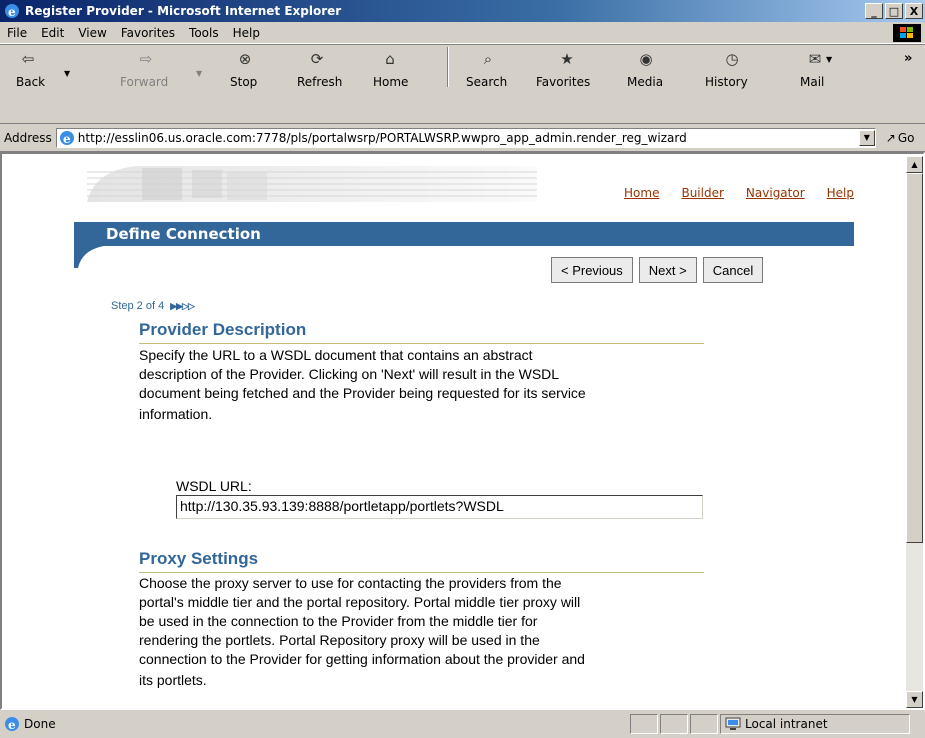 This screenshot has width=925, height=738. I want to click on media-label: Media, so click(645, 82).